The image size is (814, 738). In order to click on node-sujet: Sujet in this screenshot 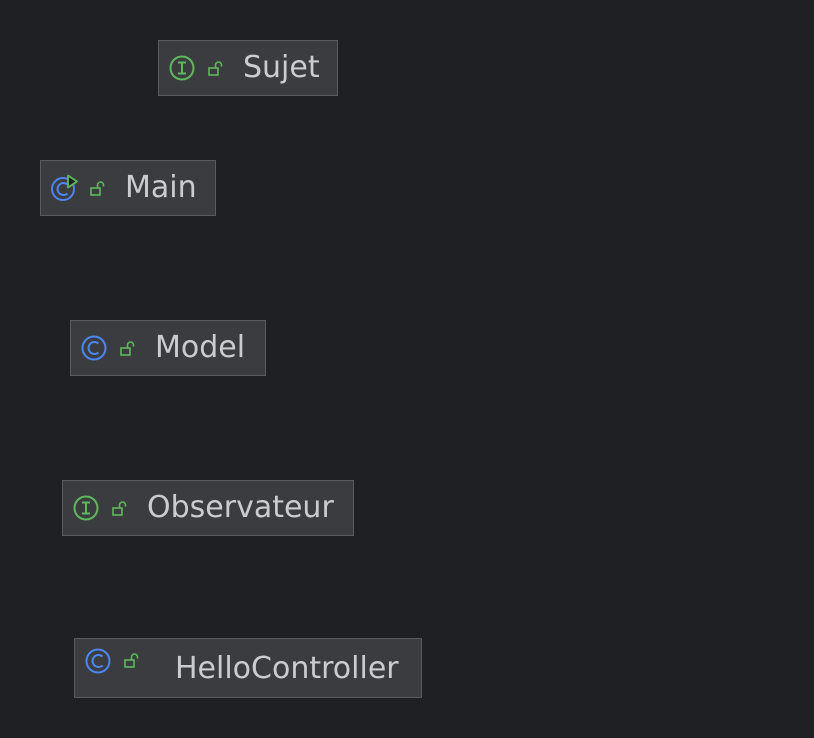, I will do `click(248, 68)`.